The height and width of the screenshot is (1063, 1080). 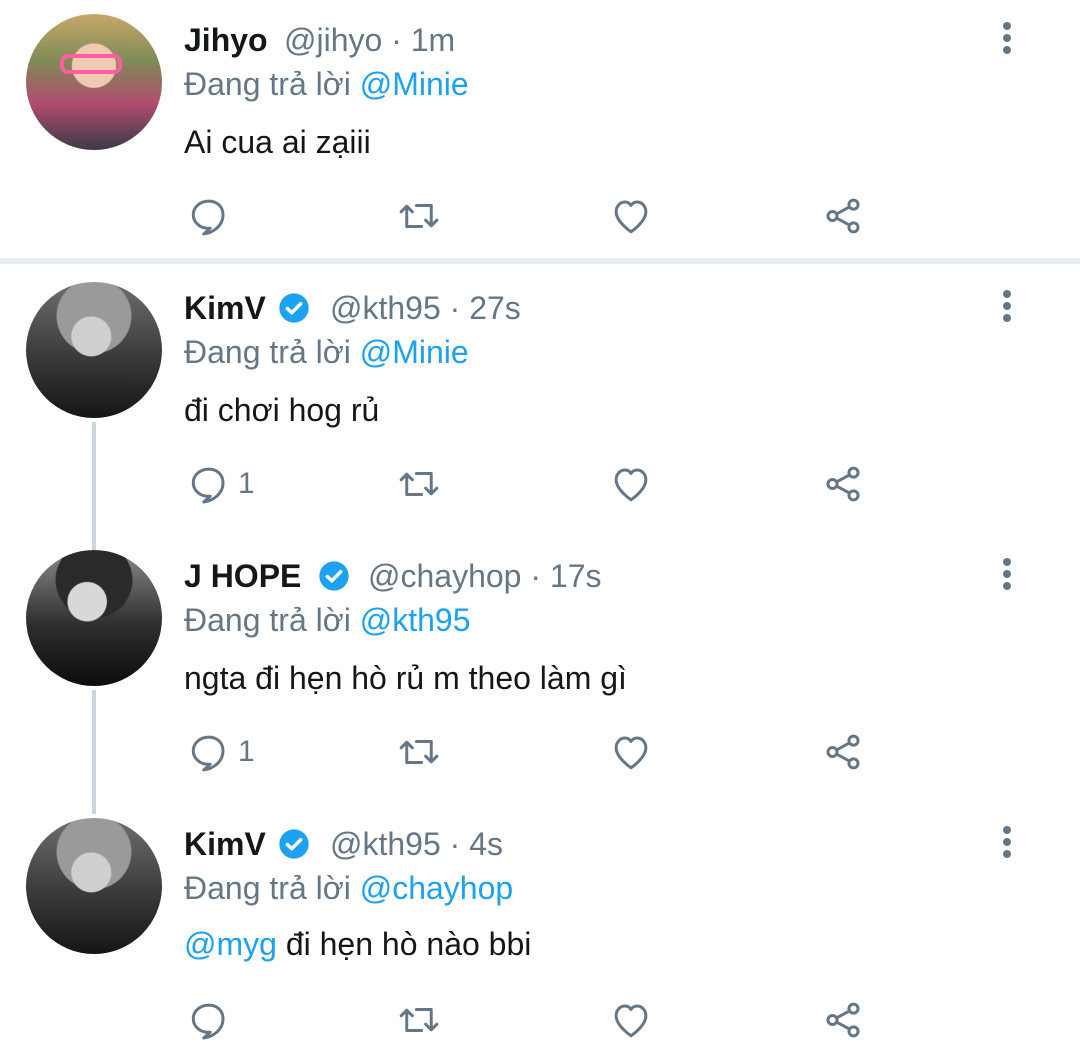 I want to click on avatar-jihyo, so click(x=94, y=82).